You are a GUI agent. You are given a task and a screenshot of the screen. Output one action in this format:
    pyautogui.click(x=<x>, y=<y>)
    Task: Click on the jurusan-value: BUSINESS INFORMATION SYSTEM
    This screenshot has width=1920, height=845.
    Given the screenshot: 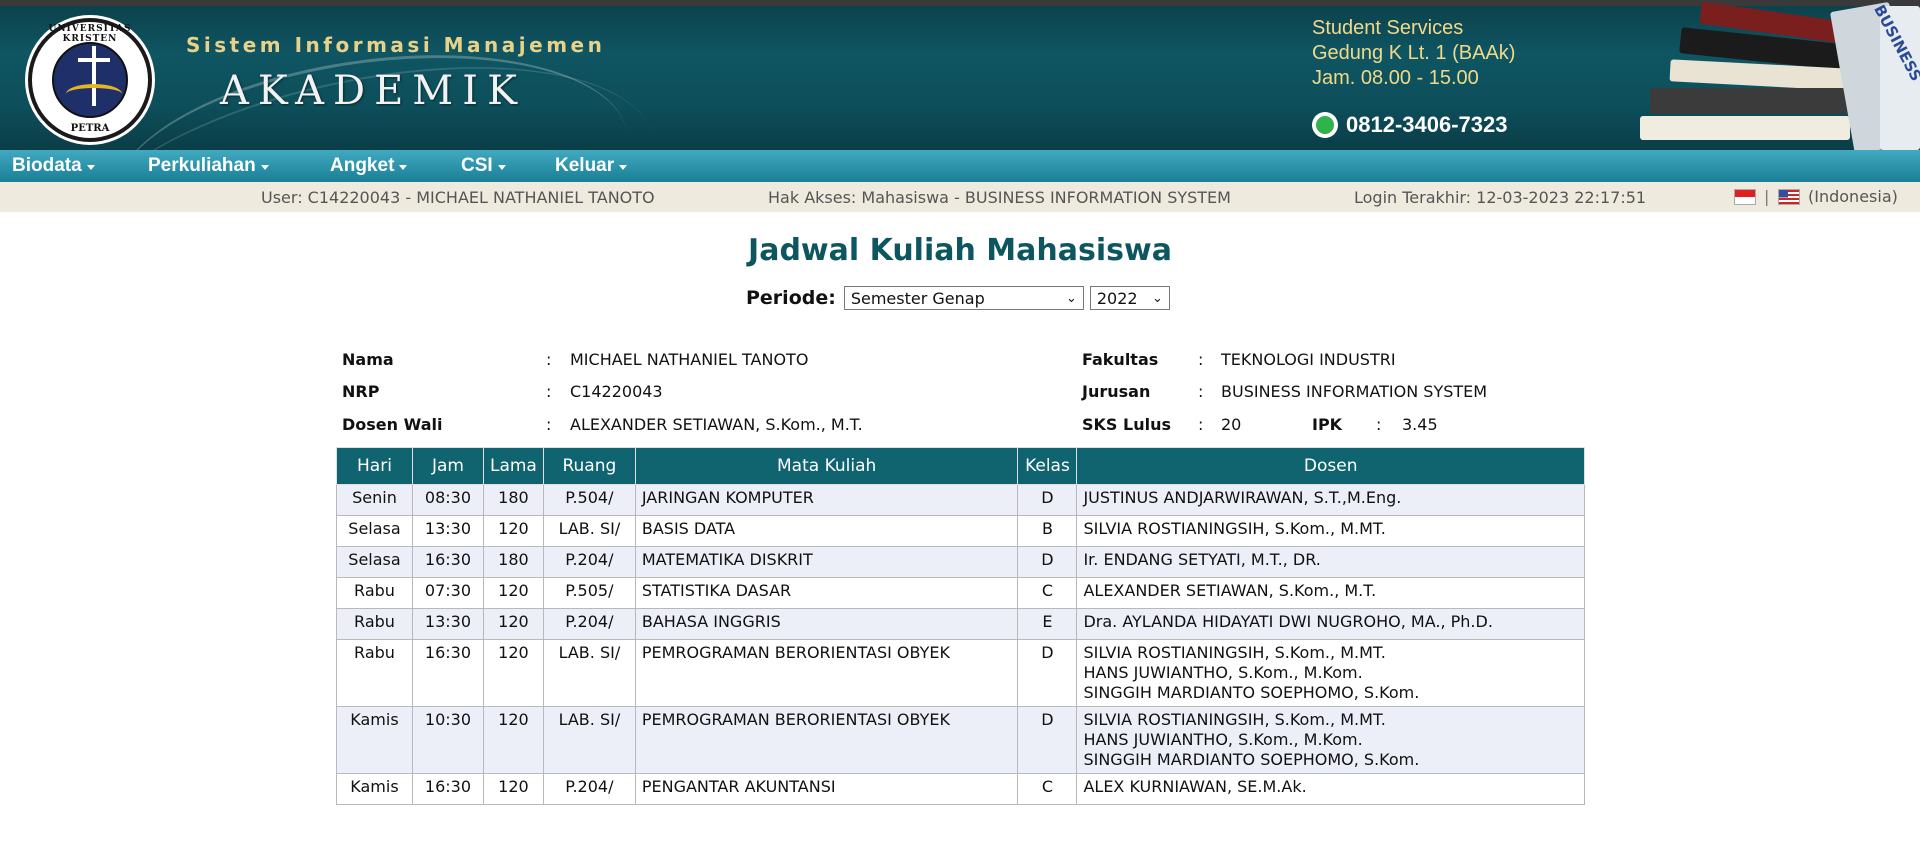 What is the action you would take?
    pyautogui.click(x=1354, y=391)
    